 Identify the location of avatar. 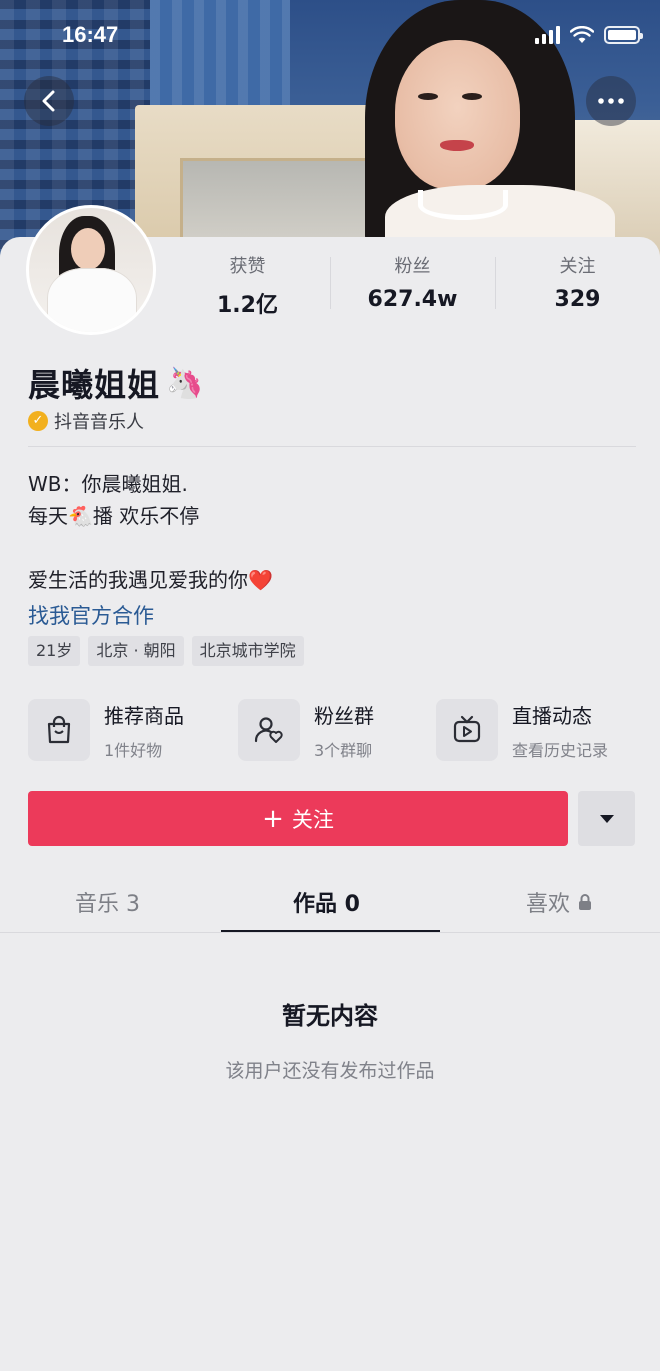
(91, 270).